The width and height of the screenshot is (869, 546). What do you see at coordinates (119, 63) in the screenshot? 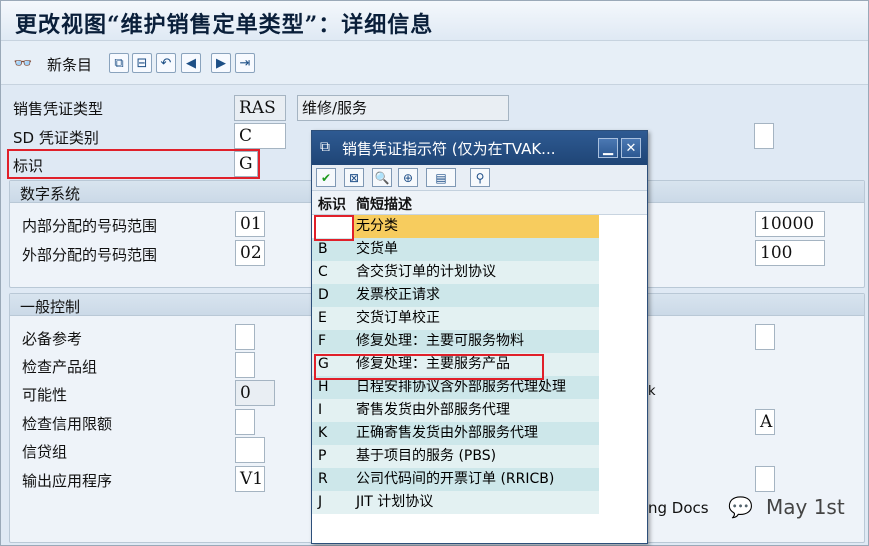
I see `copy-icon: ⧉` at bounding box center [119, 63].